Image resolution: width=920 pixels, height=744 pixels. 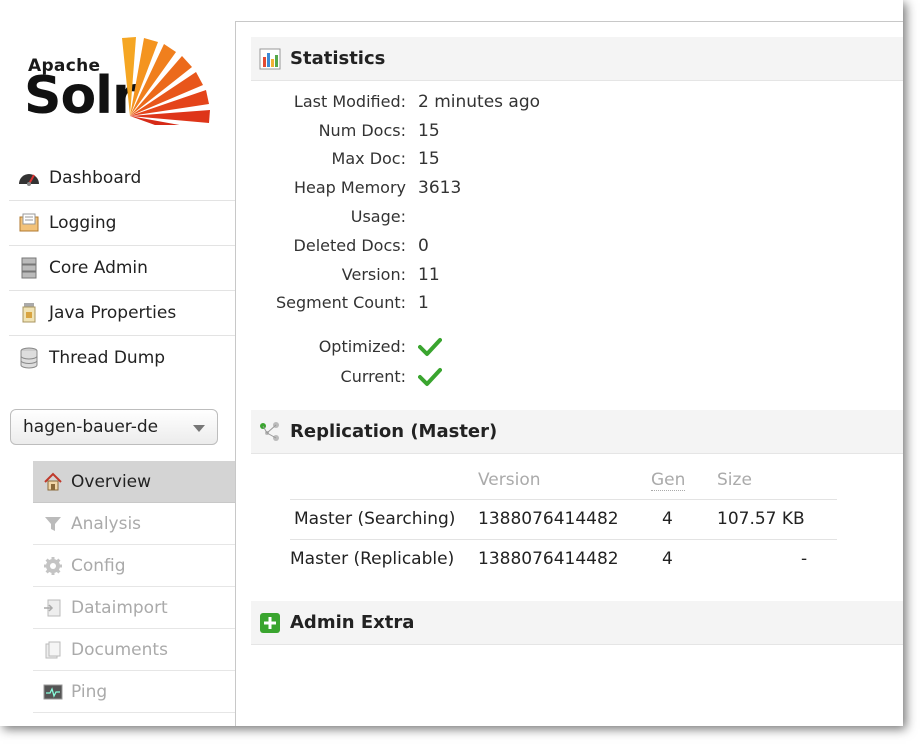 I want to click on stat-label: Usage:, so click(x=378, y=216).